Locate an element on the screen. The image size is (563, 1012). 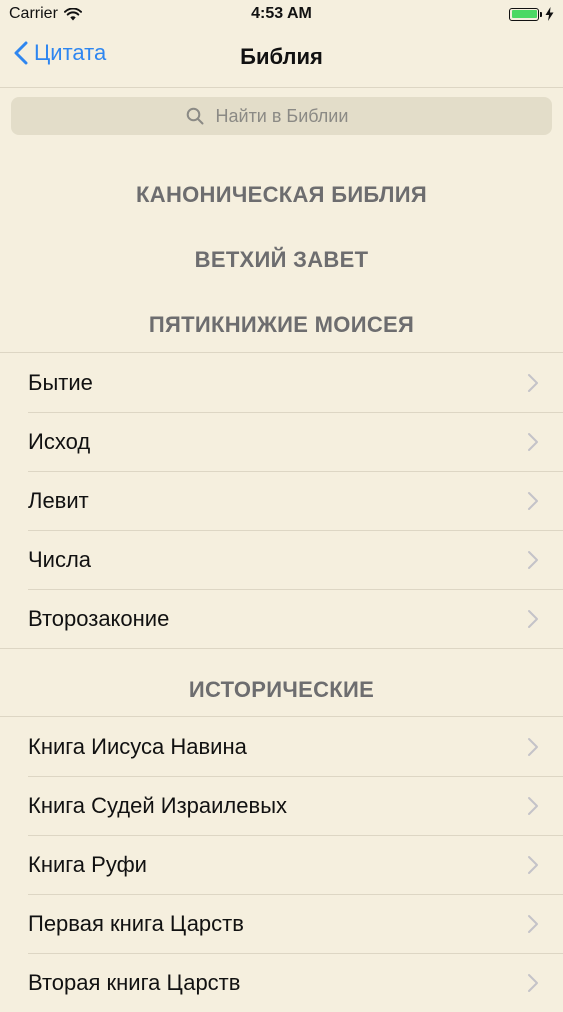
carrier-label: Carrier is located at coordinates (33, 13).